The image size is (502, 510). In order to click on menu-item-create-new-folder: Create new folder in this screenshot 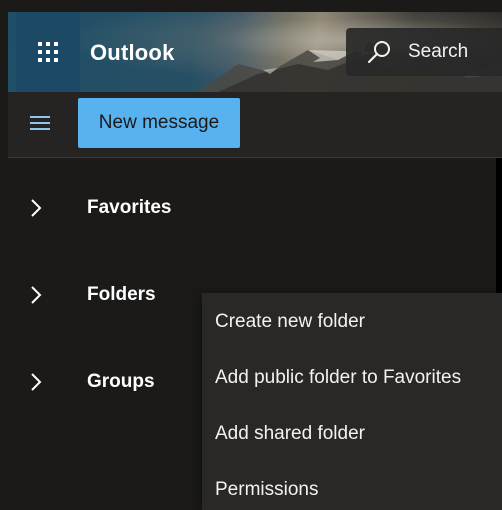, I will do `click(358, 322)`.